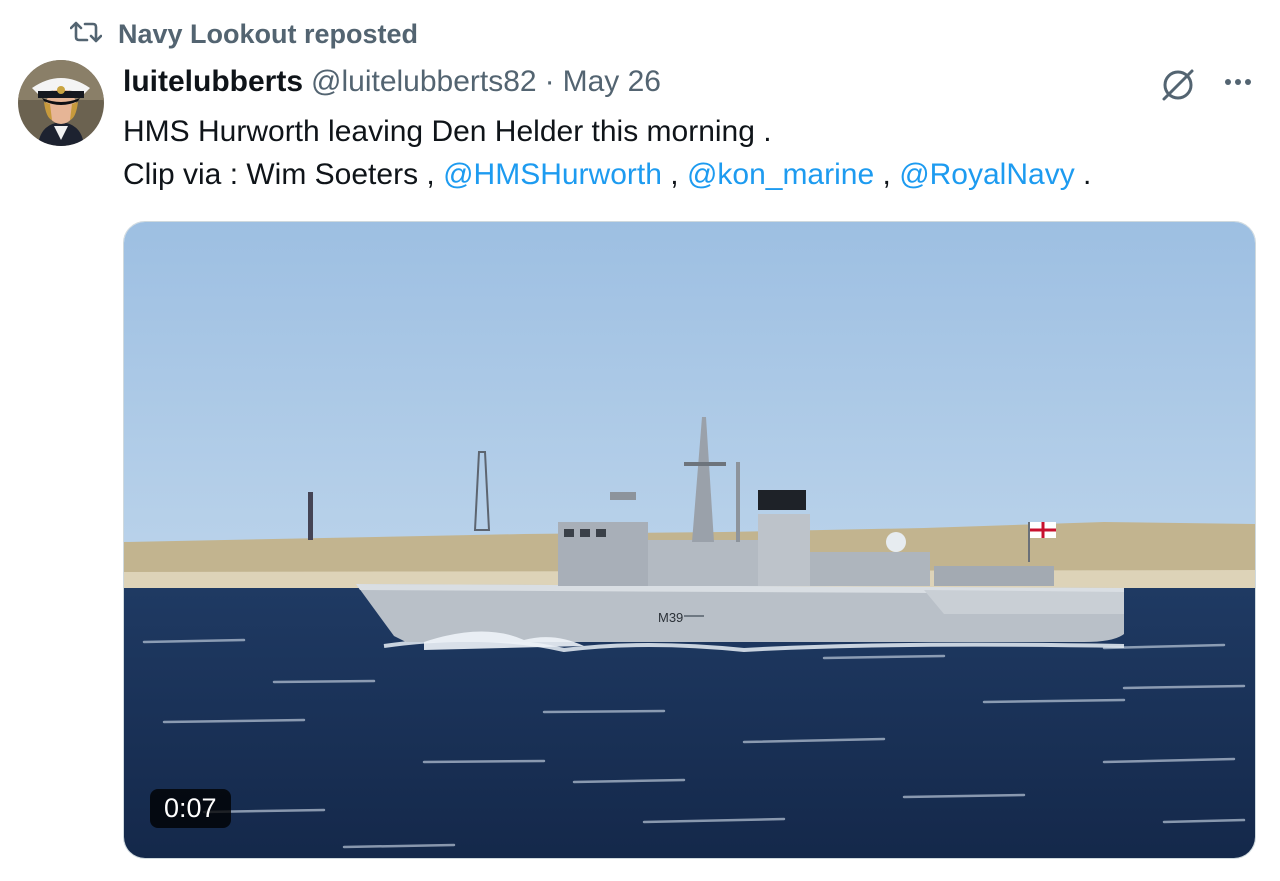 The height and width of the screenshot is (881, 1280). I want to click on tweet-date: May 26, so click(612, 82).